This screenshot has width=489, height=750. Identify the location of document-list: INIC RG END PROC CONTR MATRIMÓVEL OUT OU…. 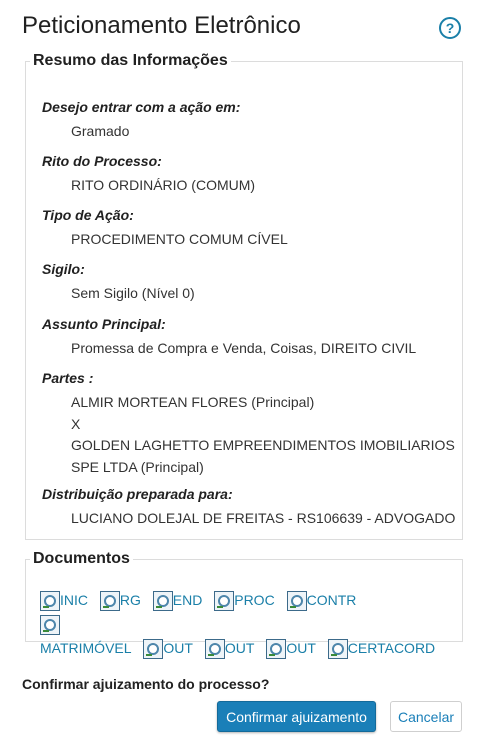
(245, 624).